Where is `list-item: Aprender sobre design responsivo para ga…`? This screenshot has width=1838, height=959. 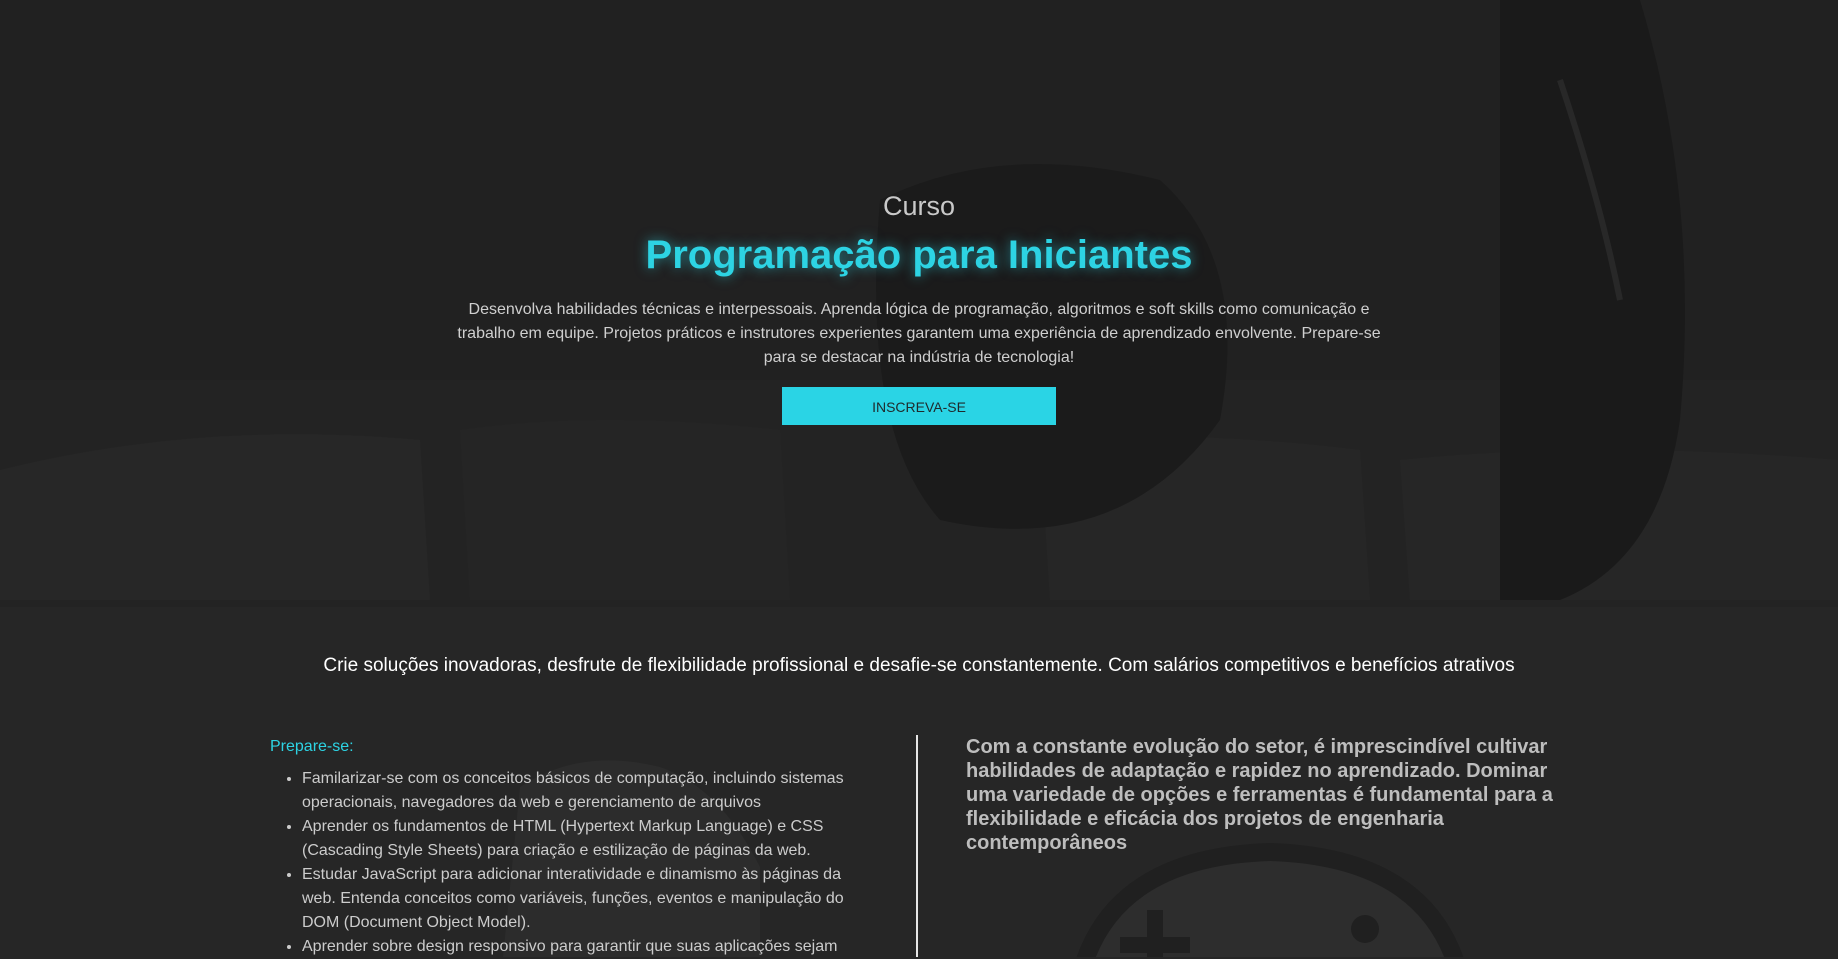
list-item: Aprender sobre design responsivo para ga… is located at coordinates (581, 947).